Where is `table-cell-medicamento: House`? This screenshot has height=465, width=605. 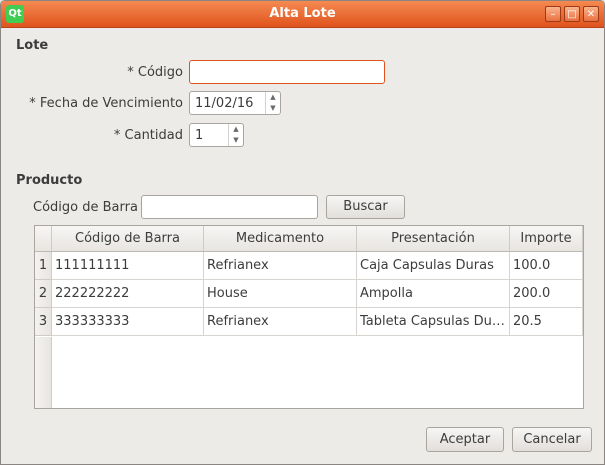 table-cell-medicamento: House is located at coordinates (280, 294).